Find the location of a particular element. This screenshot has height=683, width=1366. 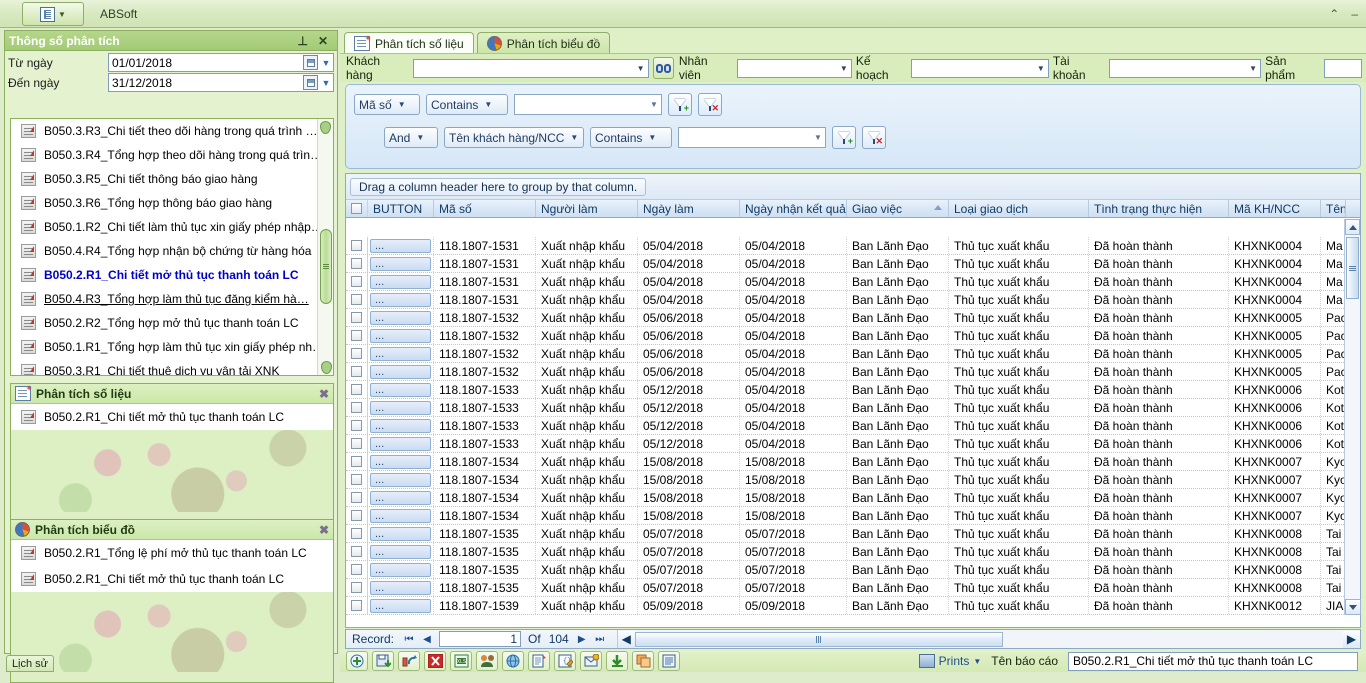

column-header-ma_kh: Mã KH/NCC is located at coordinates (1275, 208).